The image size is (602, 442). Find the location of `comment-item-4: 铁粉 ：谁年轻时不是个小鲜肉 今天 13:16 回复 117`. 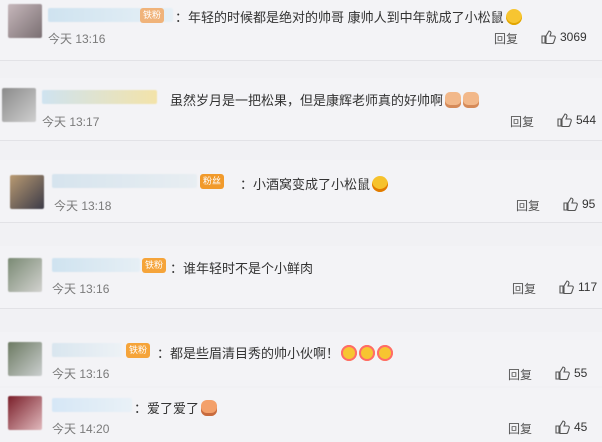

comment-item-4: 铁粉 ：谁年轻时不是个小鲜肉 今天 13:16 回复 117 is located at coordinates (301, 277).